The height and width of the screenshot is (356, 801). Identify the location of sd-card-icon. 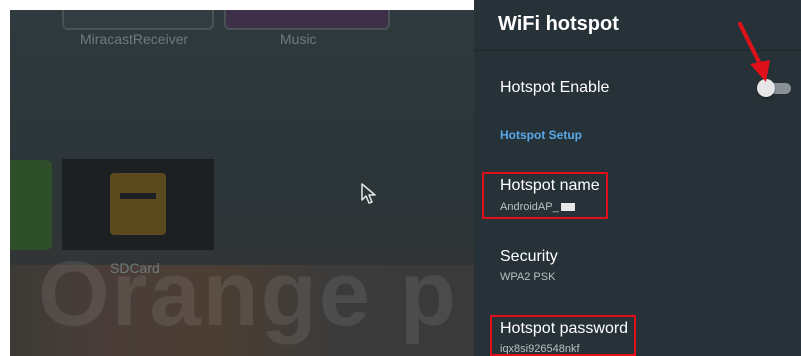
(138, 204).